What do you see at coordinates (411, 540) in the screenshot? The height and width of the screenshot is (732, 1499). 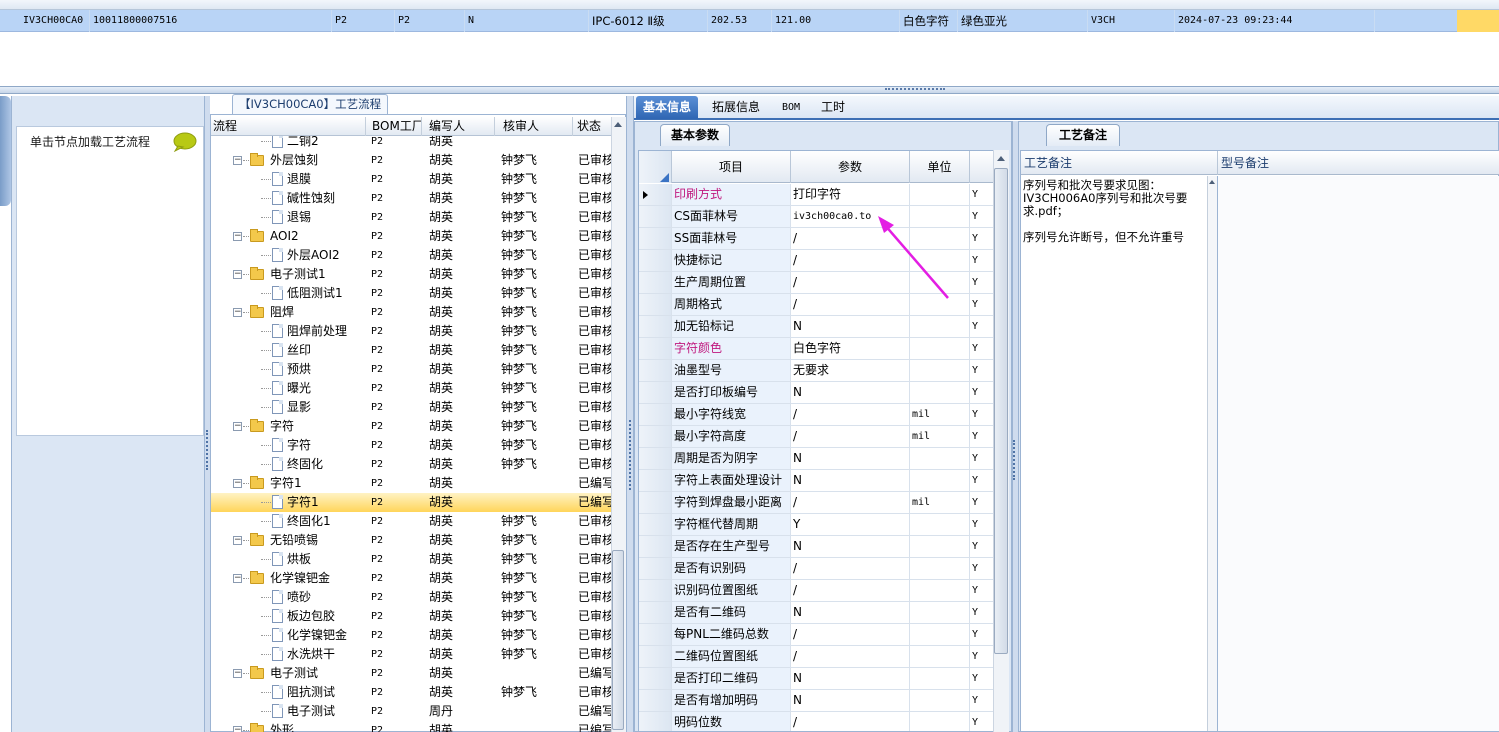 I see `tree-folder-row: − 无铅喷锡 P2 胡英 钟梦飞 已审核` at bounding box center [411, 540].